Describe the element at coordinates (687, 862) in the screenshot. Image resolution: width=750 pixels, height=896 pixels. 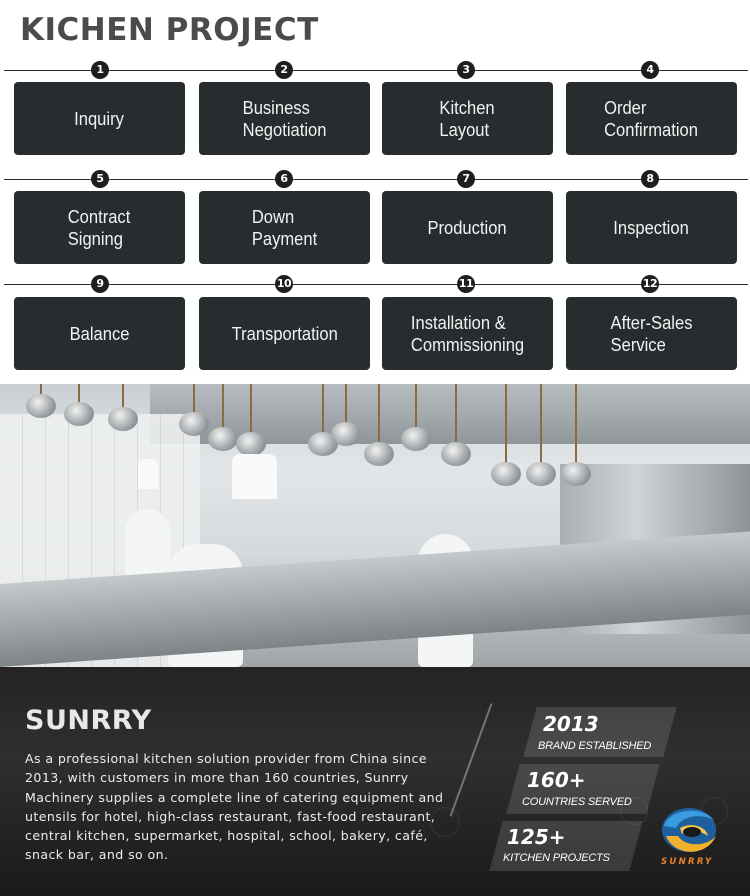
I see `logo-wordmark: SUNRRY` at that location.